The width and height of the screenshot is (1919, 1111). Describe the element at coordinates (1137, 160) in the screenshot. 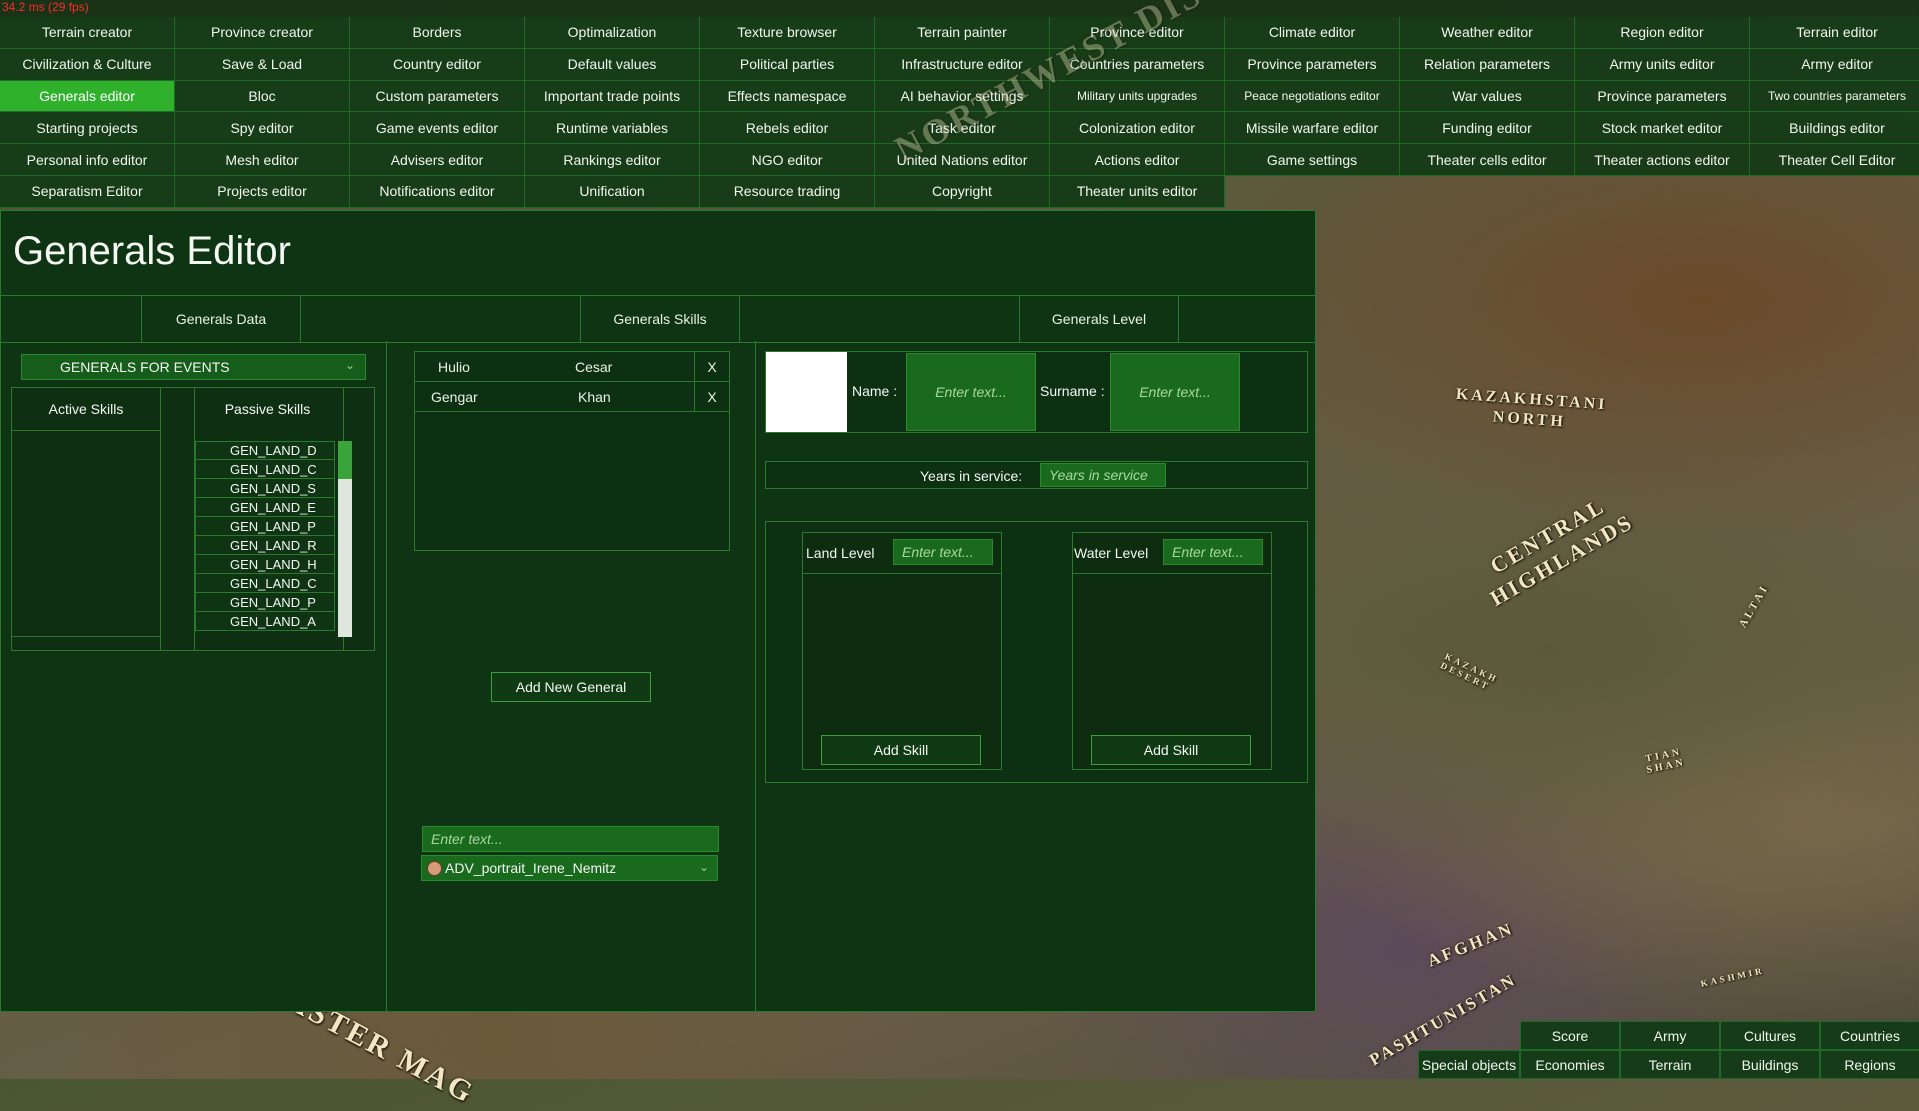

I see `menu-item-actions-editor: Actions editor` at that location.